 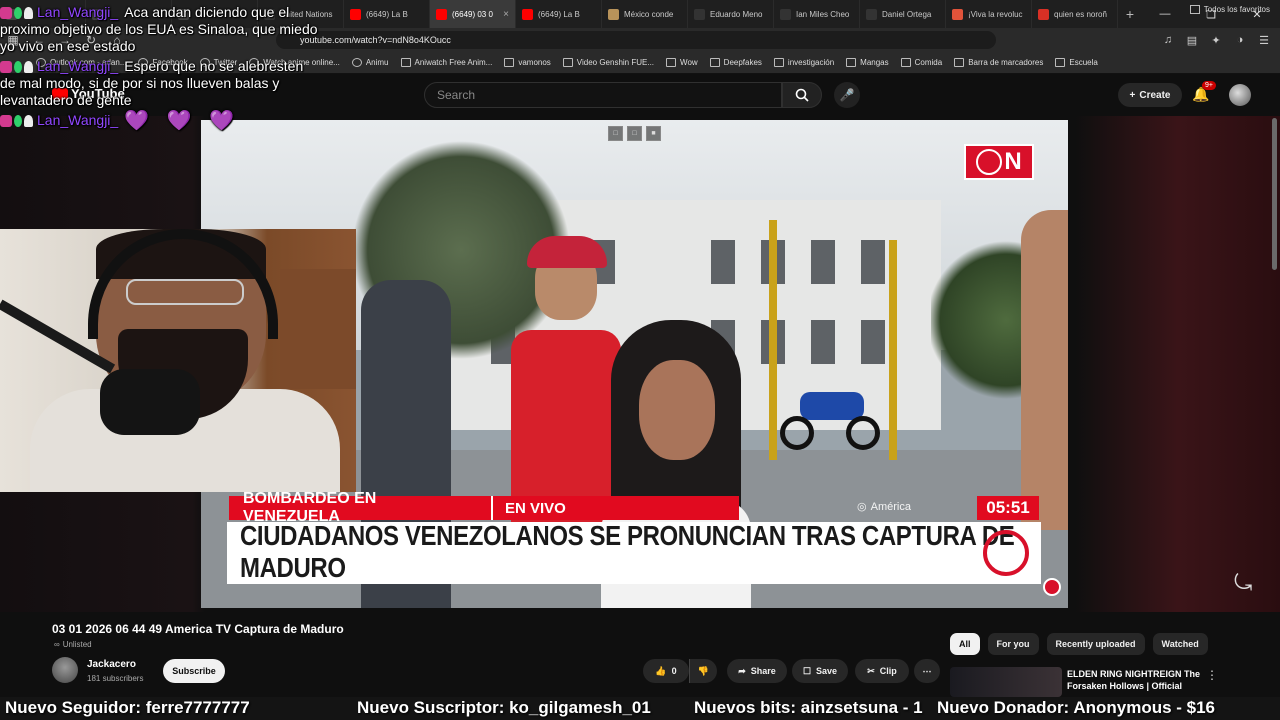 What do you see at coordinates (817, 14) in the screenshot?
I see `browser-tab: Ian Miles Cheo` at bounding box center [817, 14].